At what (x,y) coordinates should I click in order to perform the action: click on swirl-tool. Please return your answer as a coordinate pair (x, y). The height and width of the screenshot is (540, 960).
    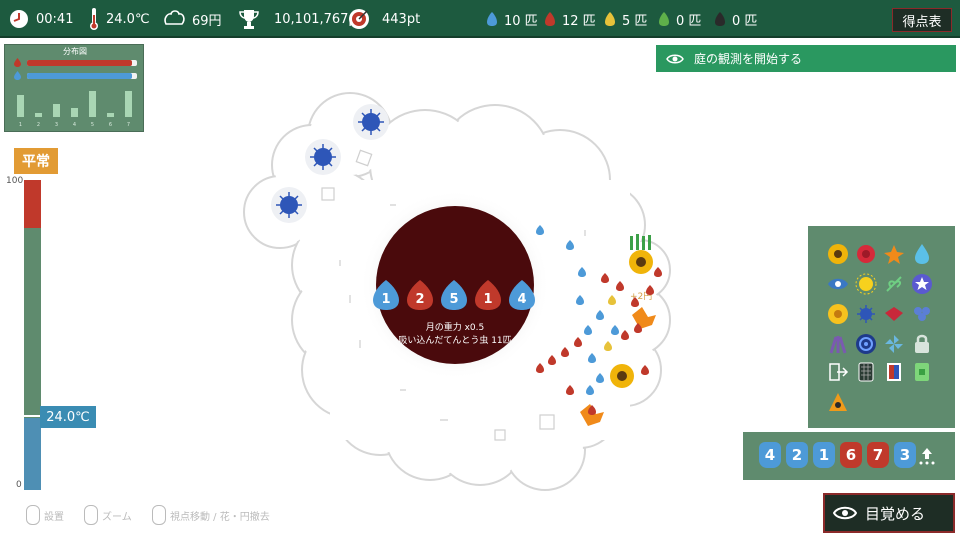
    Looking at the image, I should click on (866, 344).